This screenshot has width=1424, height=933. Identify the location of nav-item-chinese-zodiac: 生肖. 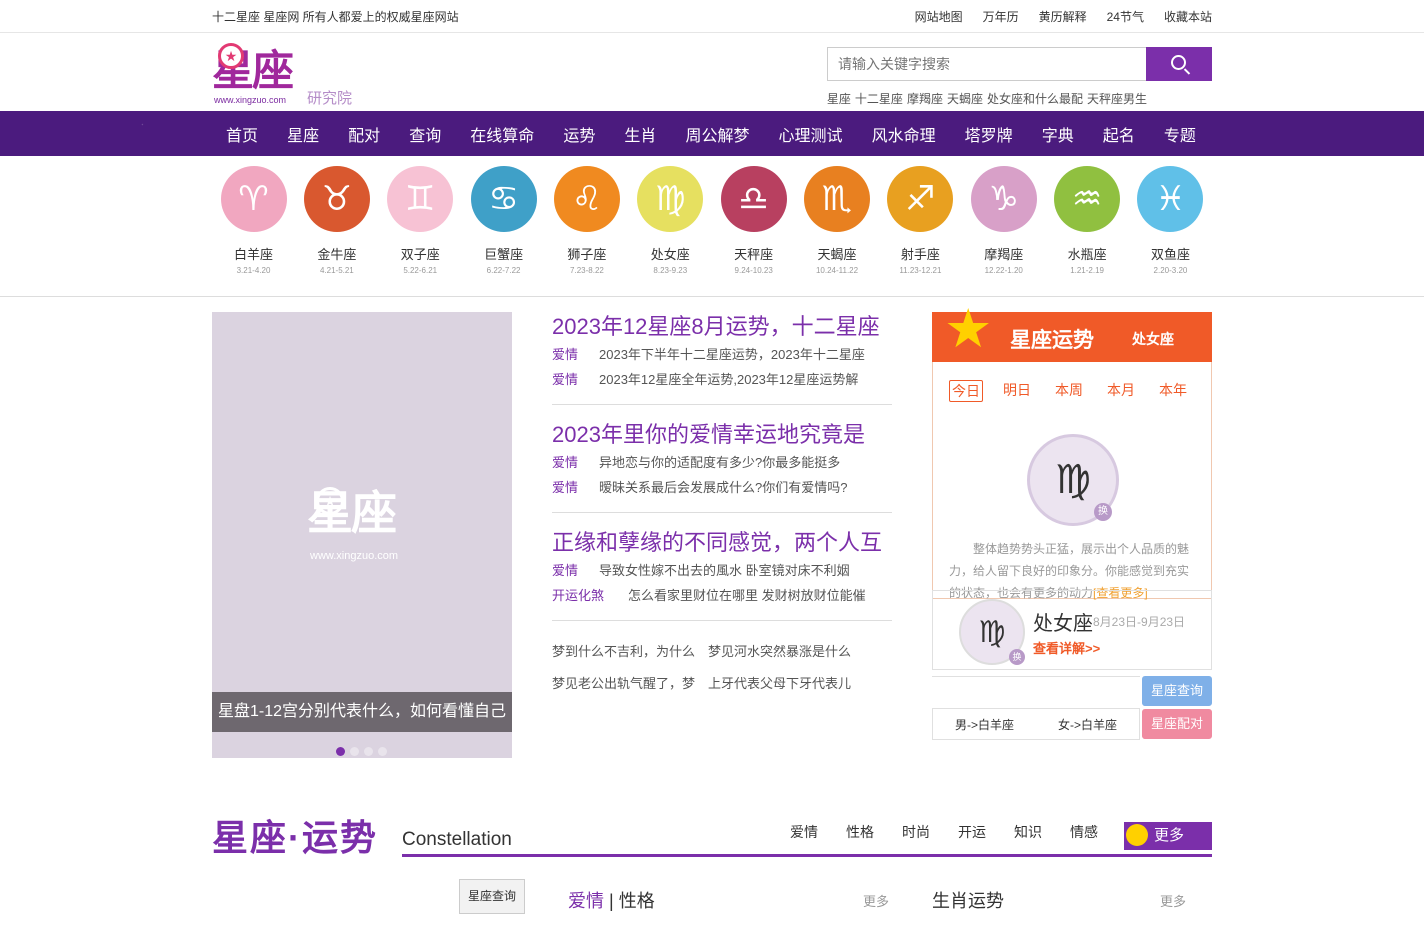
(640, 134).